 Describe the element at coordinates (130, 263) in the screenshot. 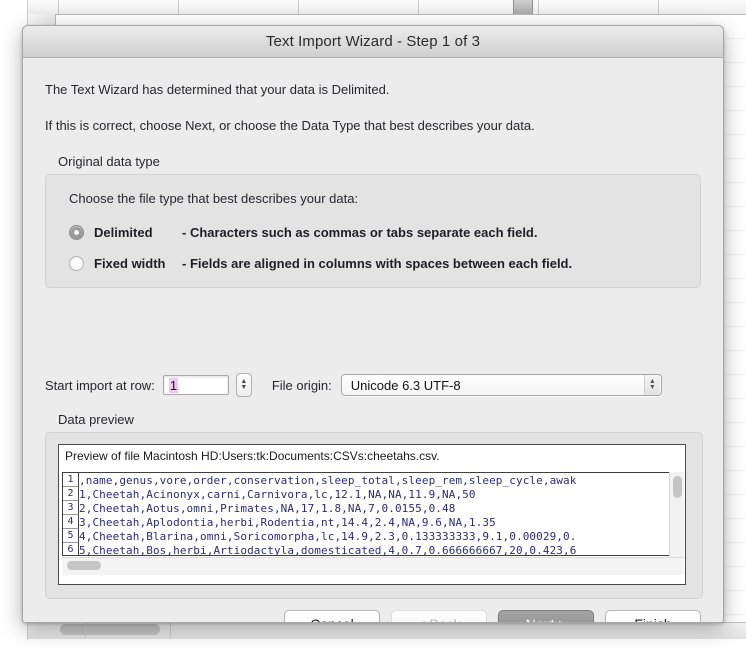

I see `radio-fixed-width-label: Fixed width` at that location.